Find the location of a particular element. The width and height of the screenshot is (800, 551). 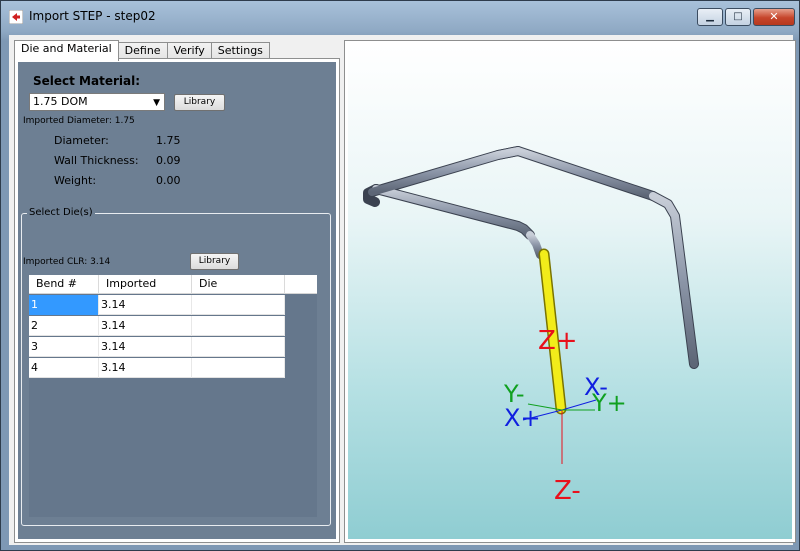

bend-number-cell: 1 is located at coordinates (64, 305).